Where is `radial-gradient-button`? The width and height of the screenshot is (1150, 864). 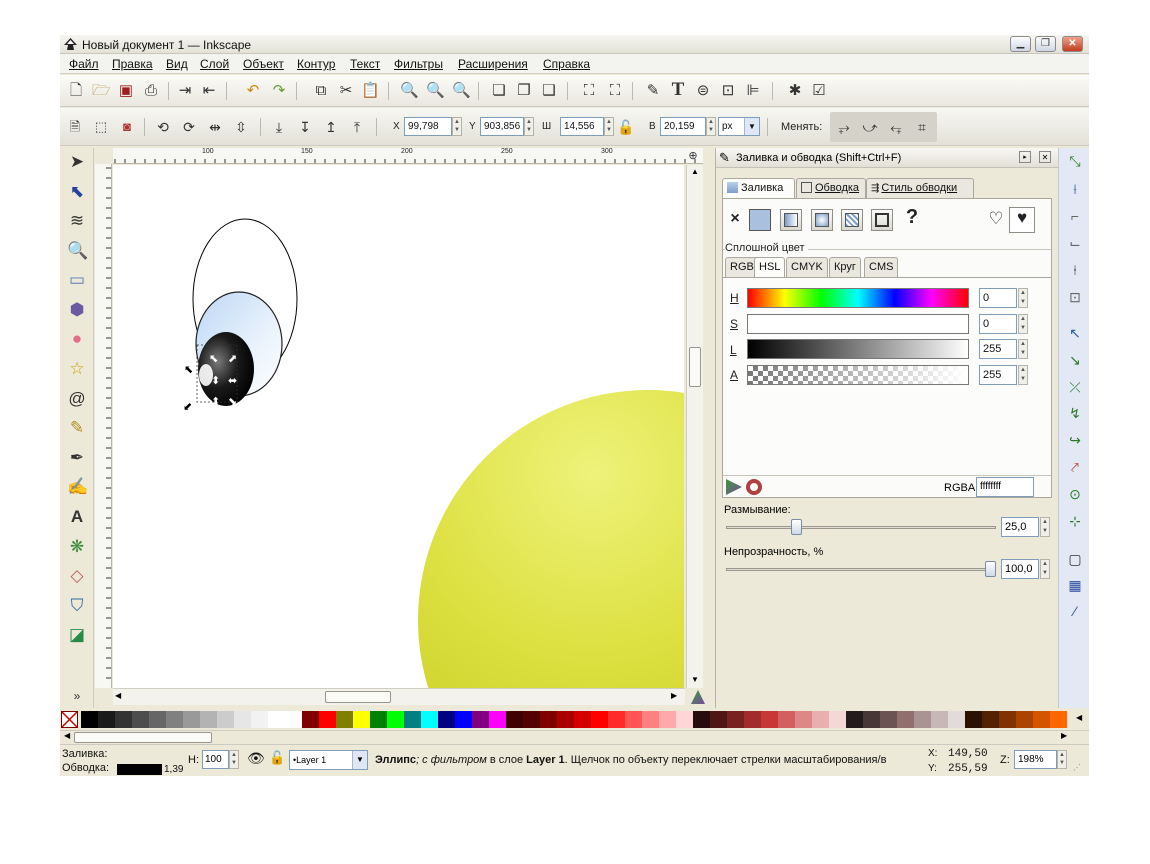
radial-gradient-button is located at coordinates (822, 220).